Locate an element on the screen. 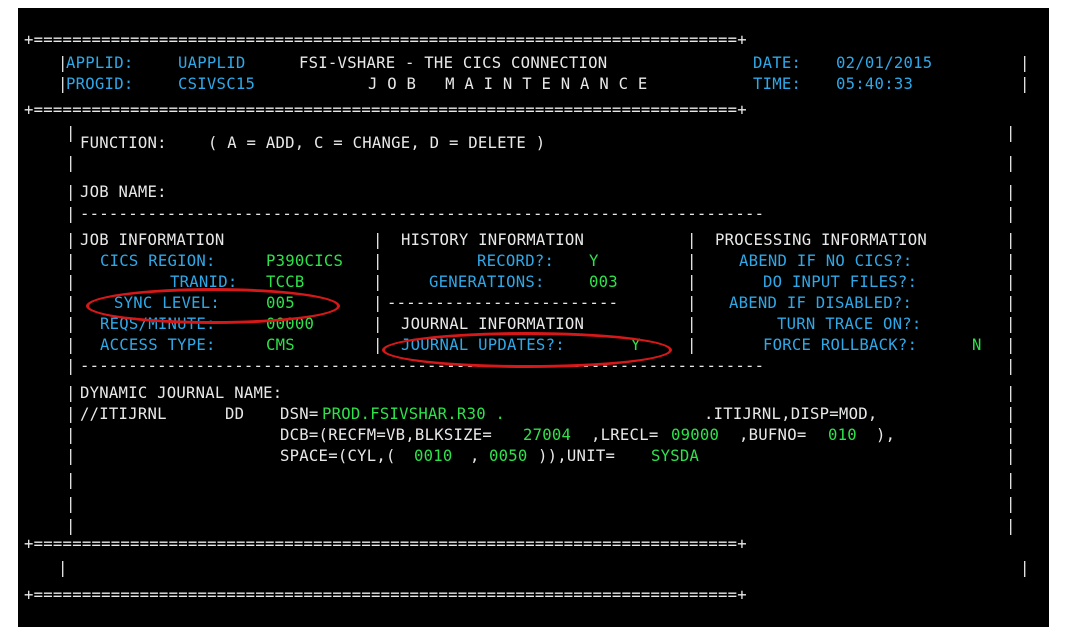  generations-label: GENERATIONS: is located at coordinates (487, 282).